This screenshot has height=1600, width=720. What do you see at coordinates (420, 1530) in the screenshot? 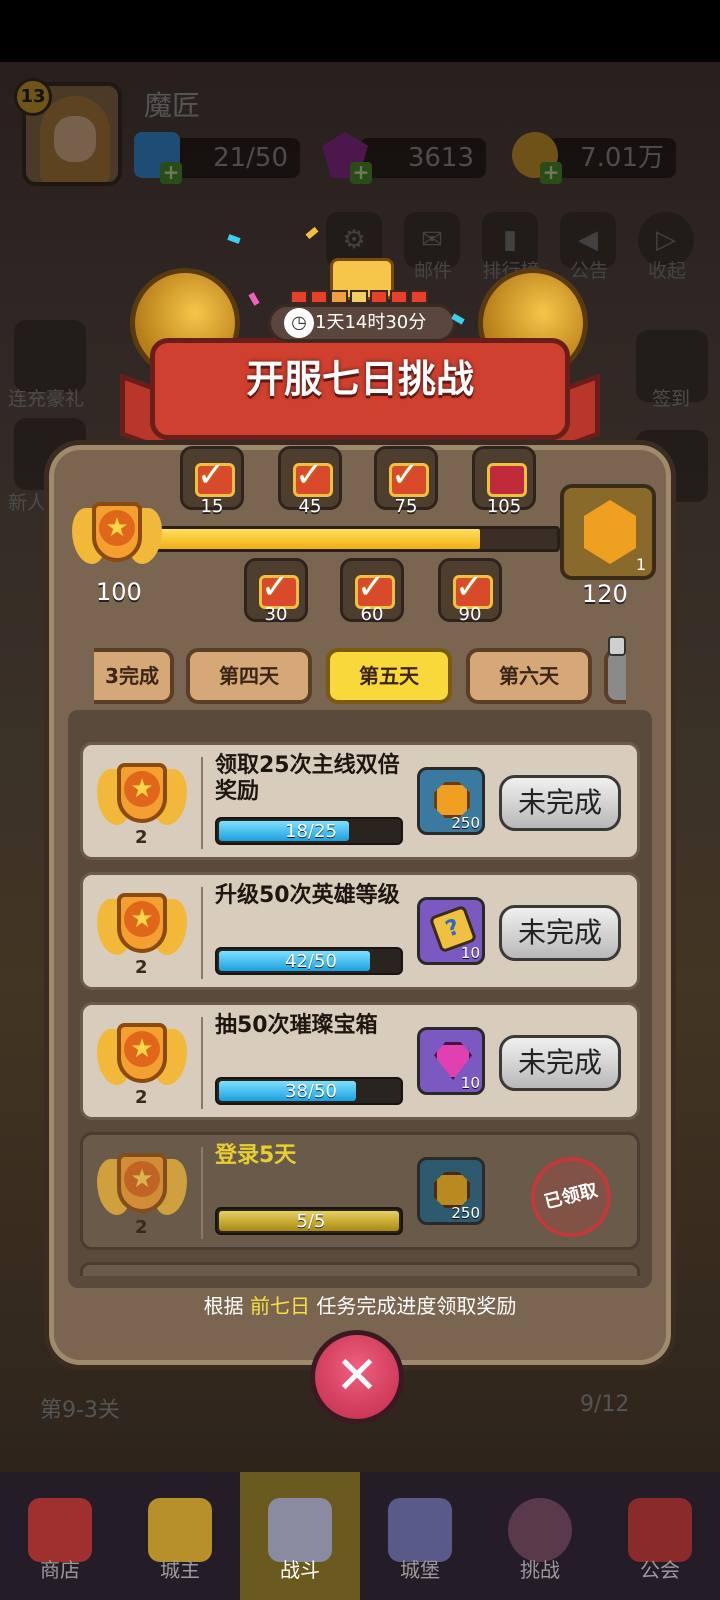
I see `castle-icon` at bounding box center [420, 1530].